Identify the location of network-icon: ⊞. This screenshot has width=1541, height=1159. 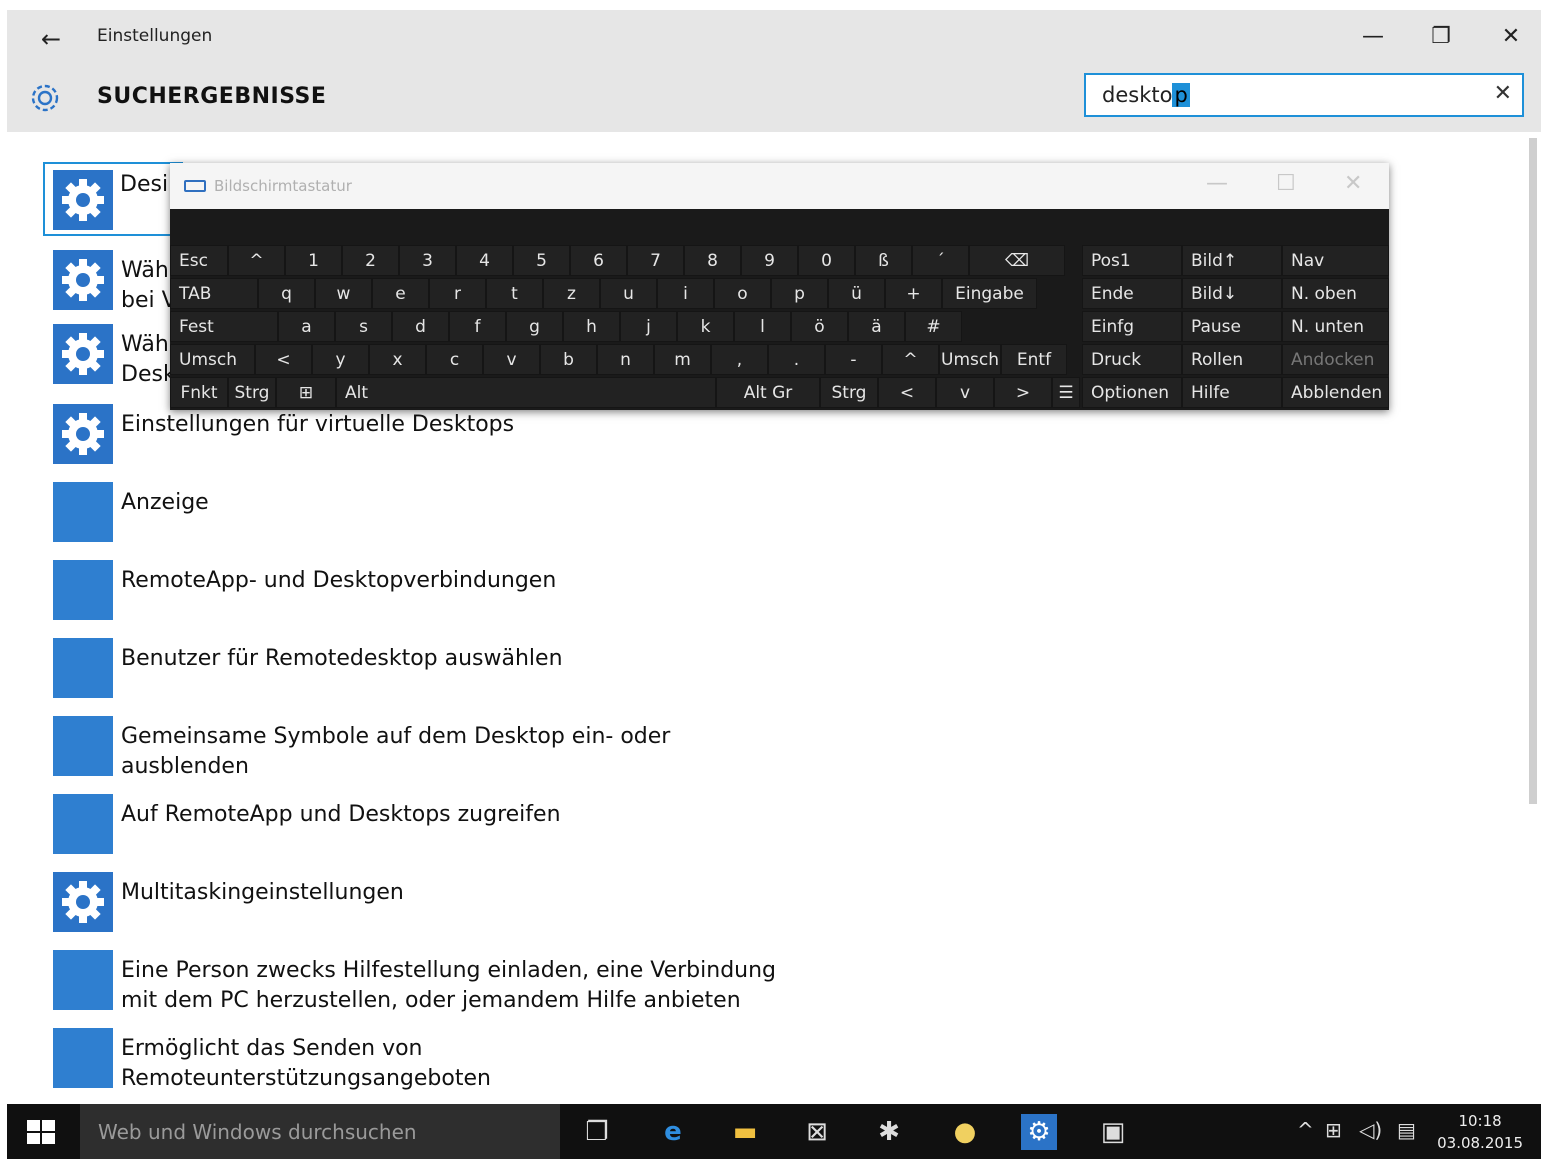
(1333, 1130).